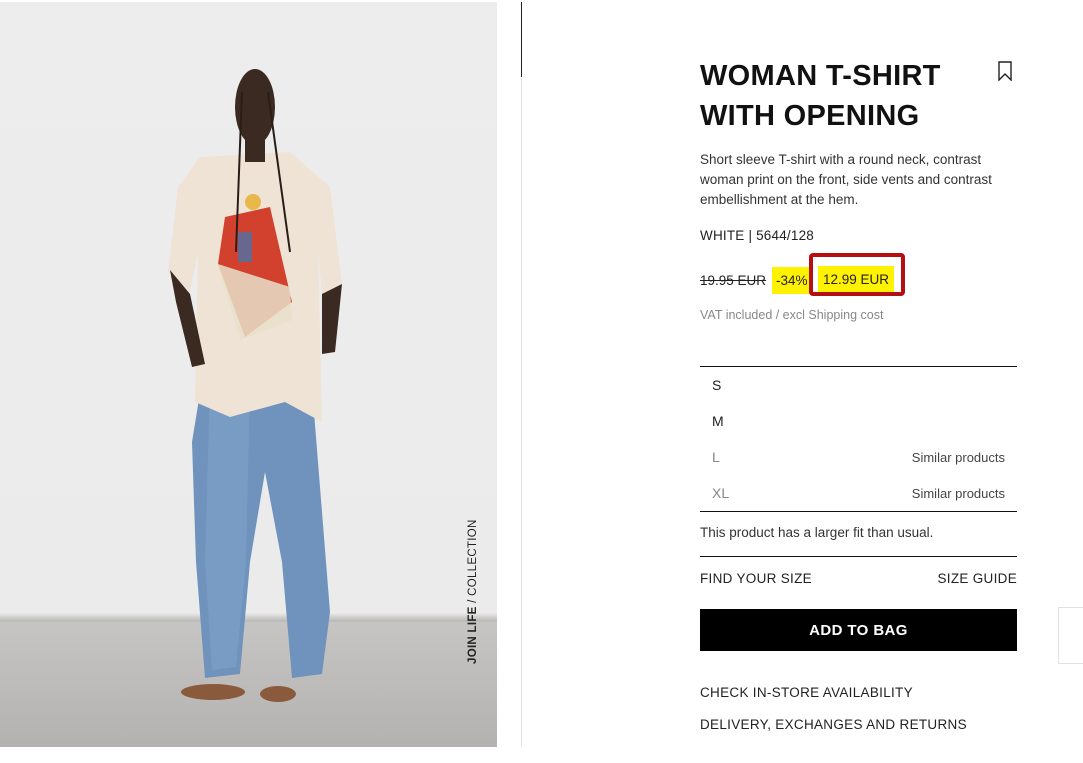  I want to click on size-option-s: S, so click(858, 385).